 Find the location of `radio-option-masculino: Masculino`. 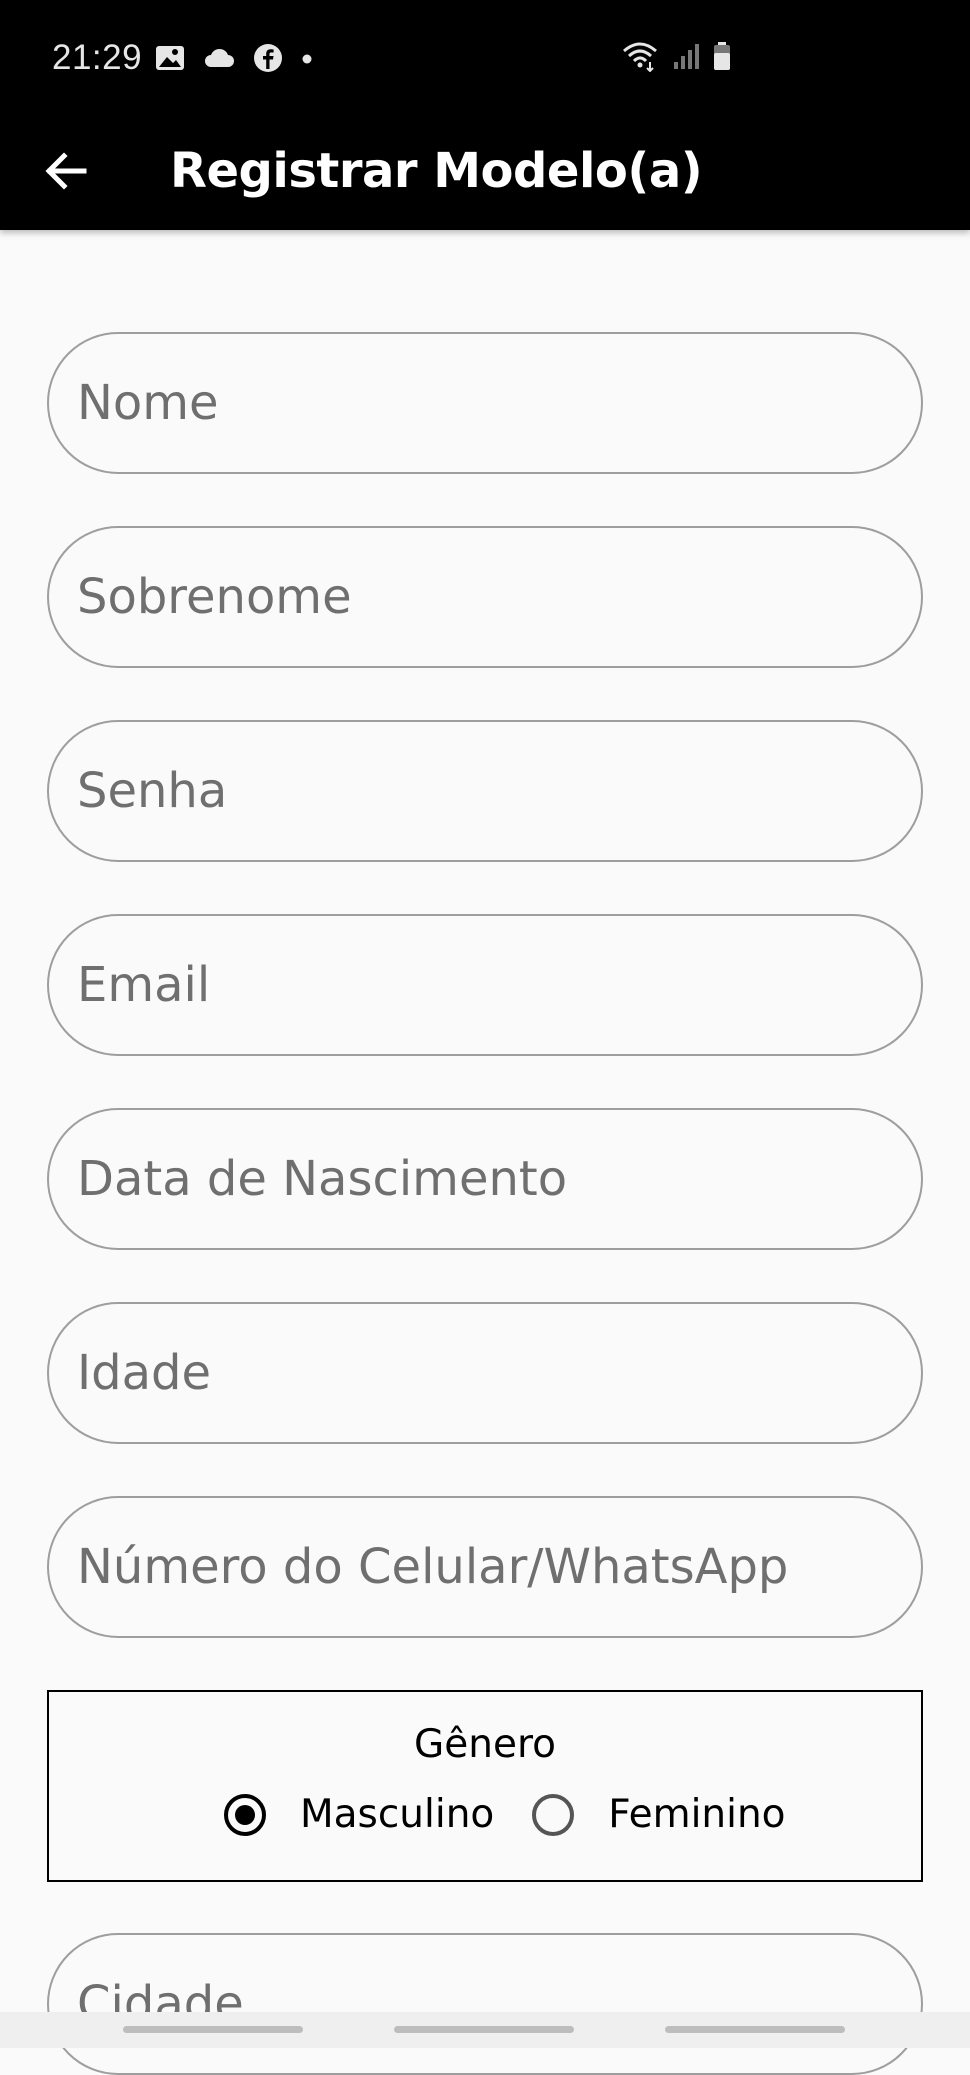

radio-option-masculino: Masculino is located at coordinates (359, 1814).